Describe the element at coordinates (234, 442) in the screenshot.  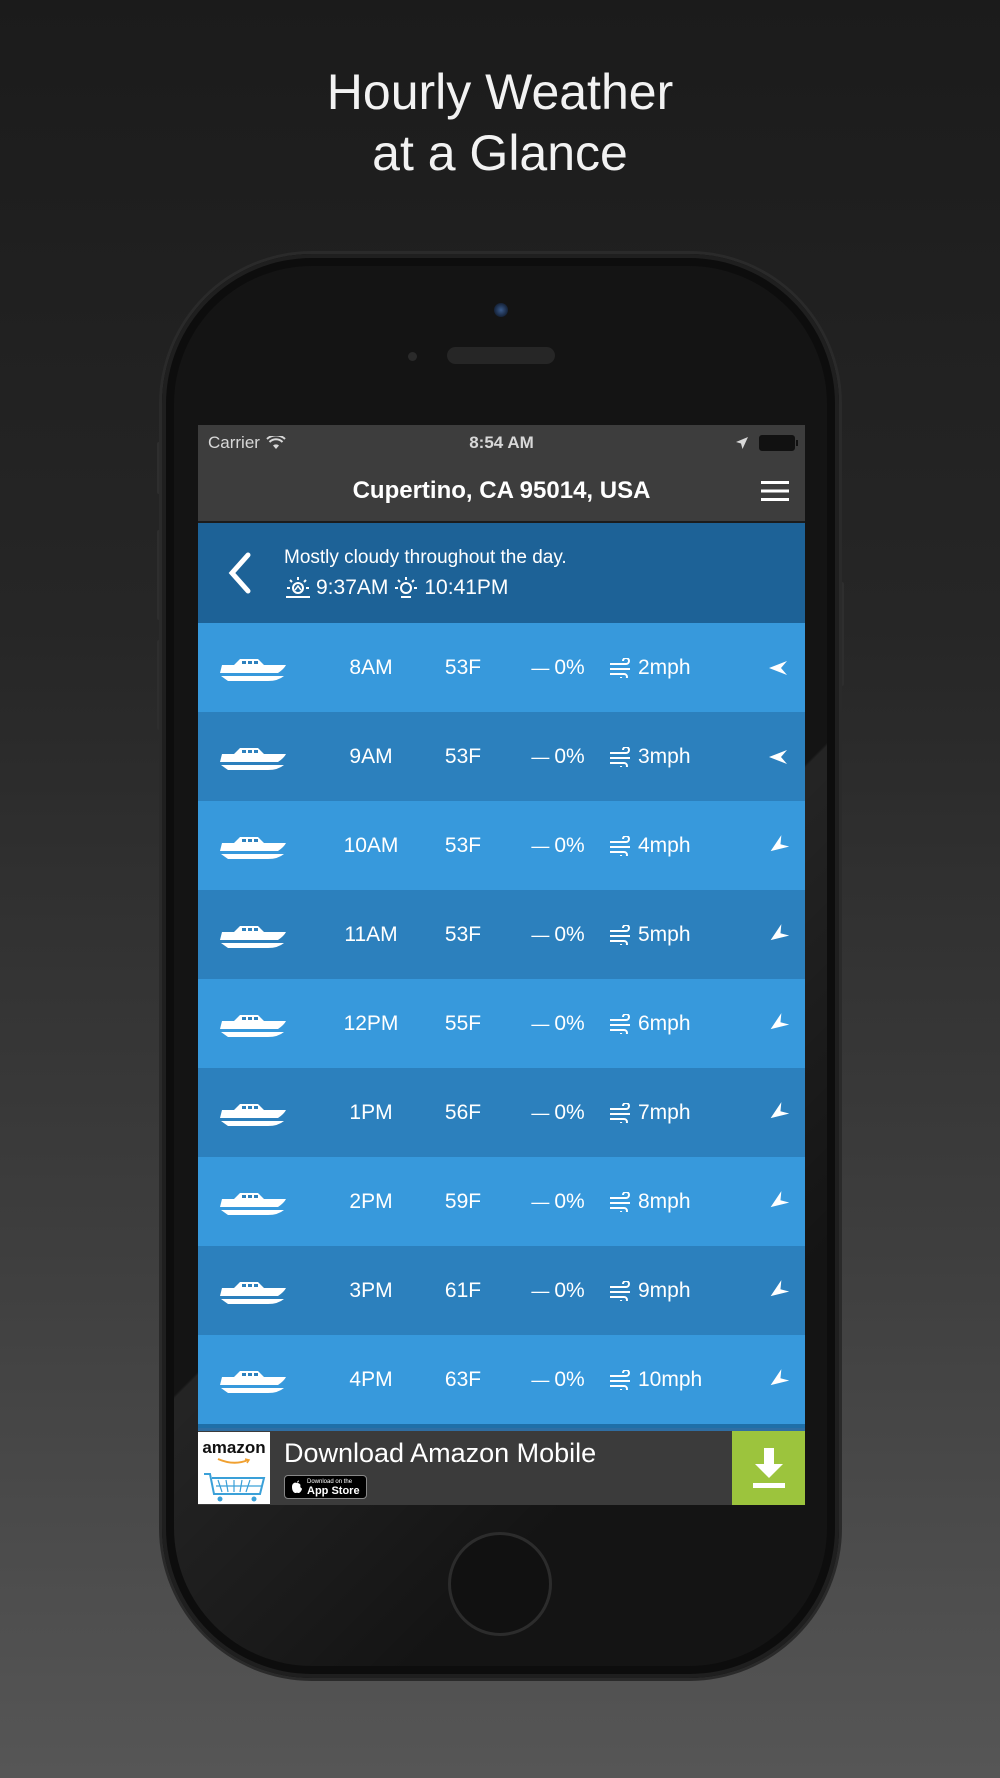
I see `carrier-label: Carrier` at that location.